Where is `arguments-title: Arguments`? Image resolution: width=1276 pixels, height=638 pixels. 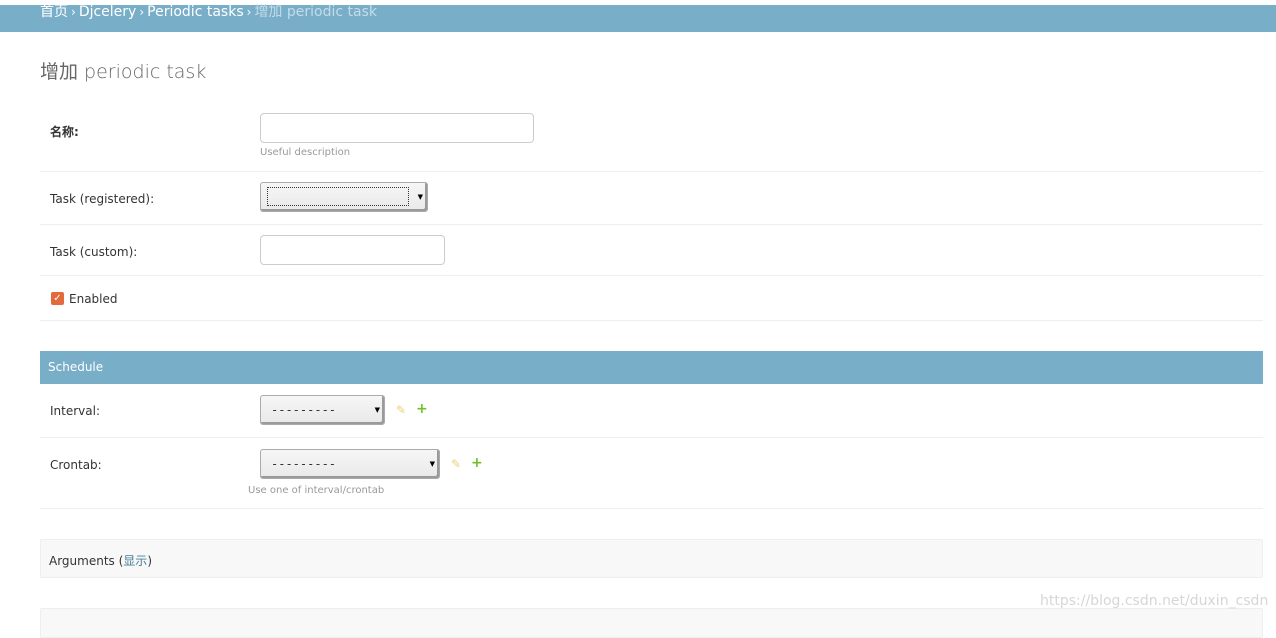 arguments-title: Arguments is located at coordinates (82, 561).